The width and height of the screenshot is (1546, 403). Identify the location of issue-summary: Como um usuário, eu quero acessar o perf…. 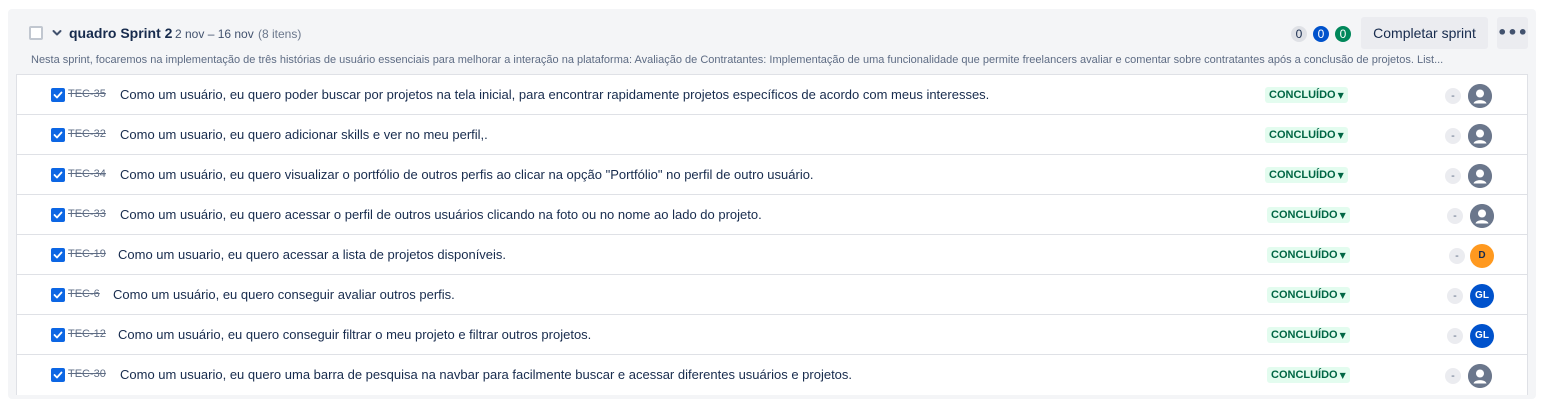
(441, 214).